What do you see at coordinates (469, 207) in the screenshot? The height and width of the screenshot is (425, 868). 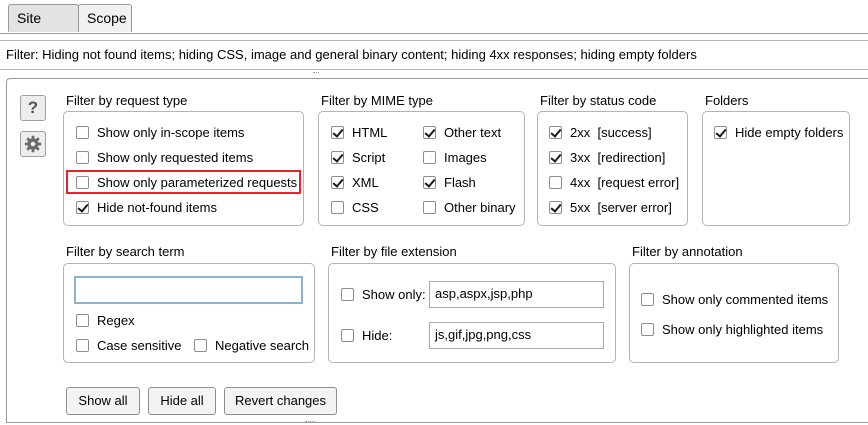 I see `checkbox-mime-other-binary: Other binary` at bounding box center [469, 207].